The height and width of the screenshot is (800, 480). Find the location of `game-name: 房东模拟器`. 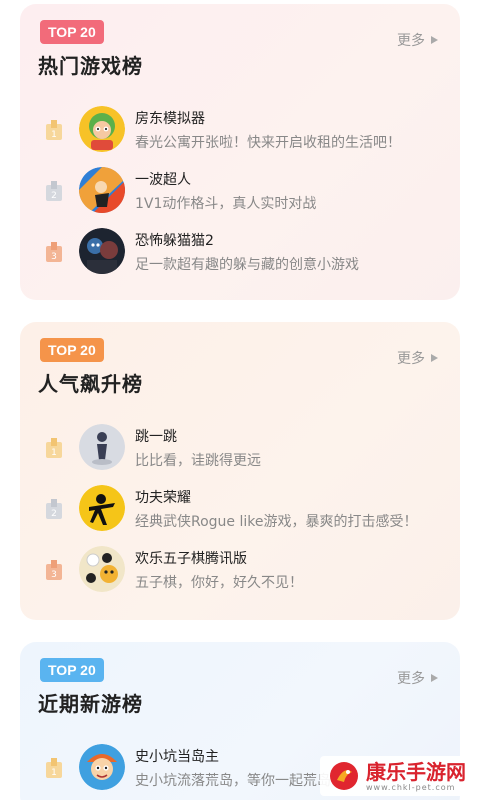

game-name: 房东模拟器 is located at coordinates (170, 119).